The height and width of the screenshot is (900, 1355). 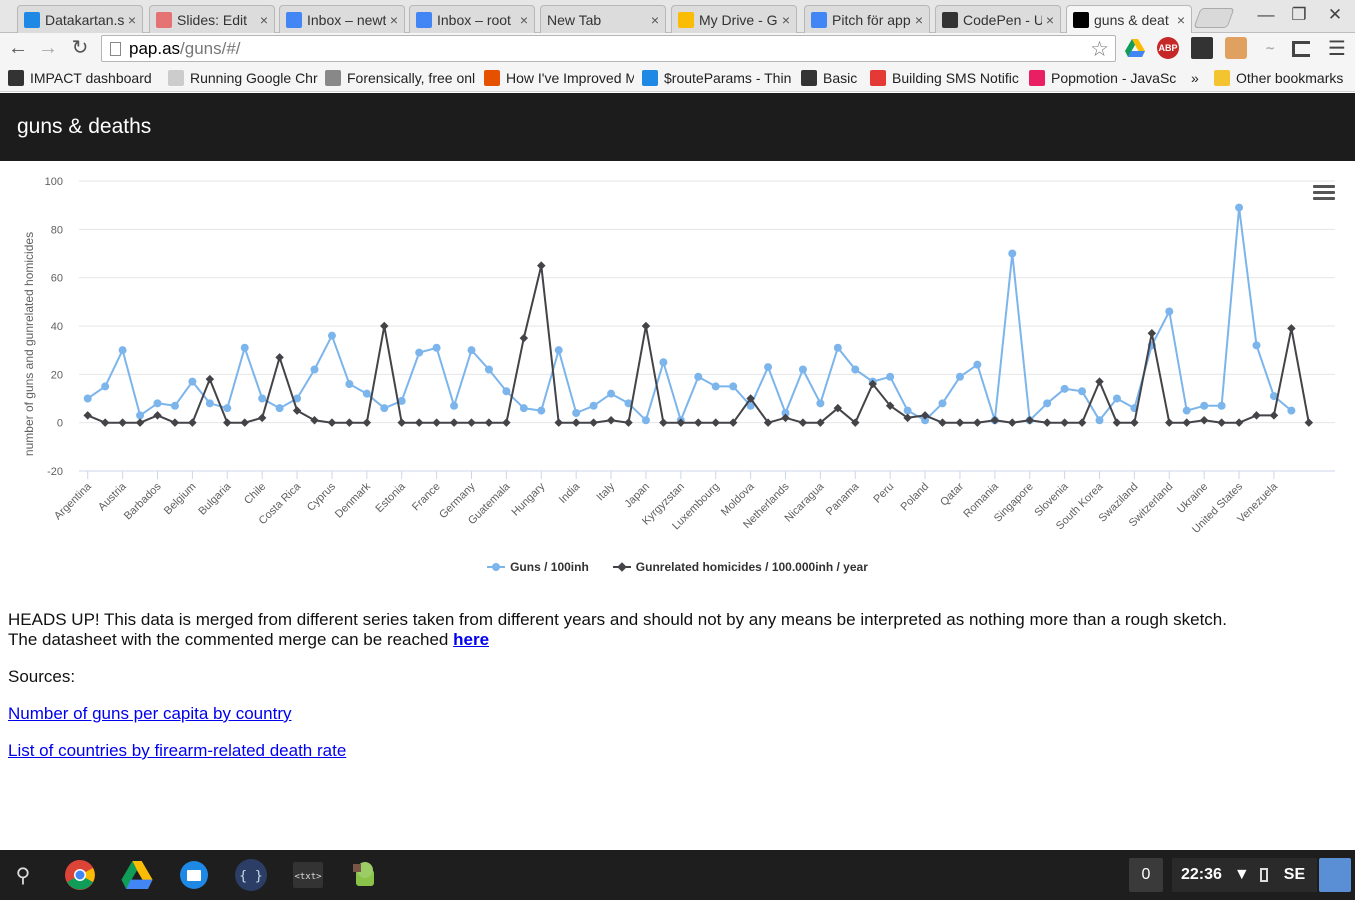 I want to click on x-tick-label: Argentina, so click(x=73, y=501).